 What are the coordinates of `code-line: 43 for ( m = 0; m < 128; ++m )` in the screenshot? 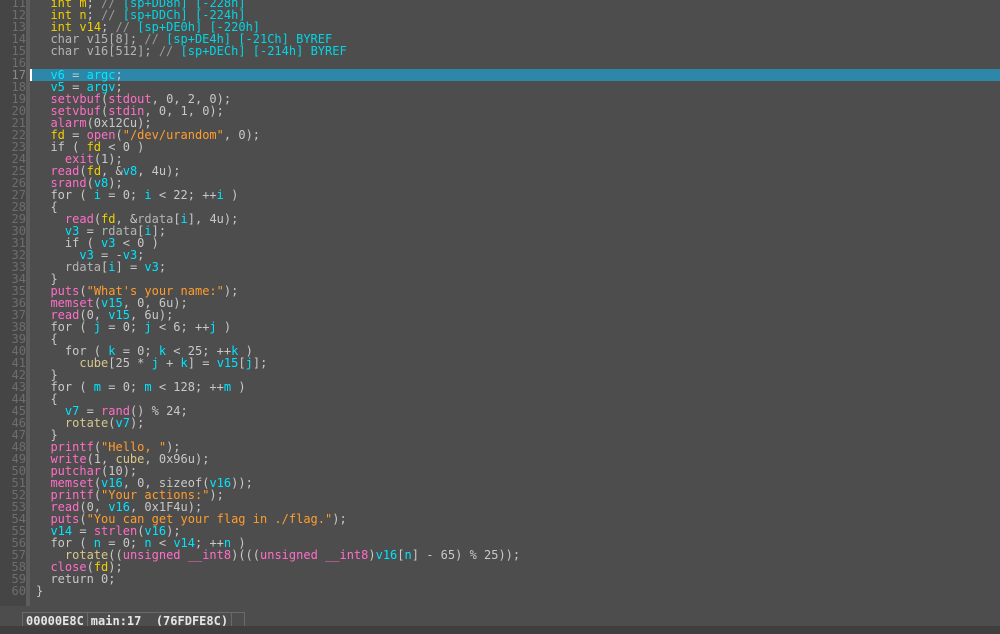 It's located at (500, 387).